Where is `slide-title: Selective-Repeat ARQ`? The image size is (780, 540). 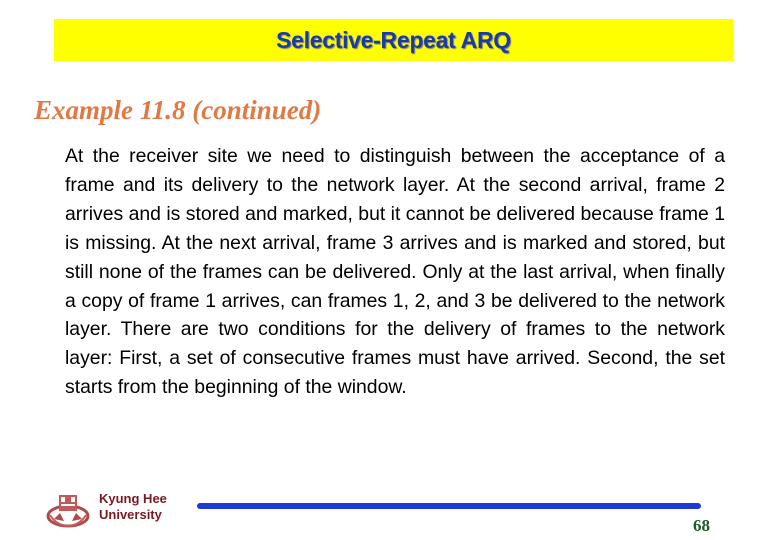
slide-title: Selective-Repeat ARQ is located at coordinates (393, 39).